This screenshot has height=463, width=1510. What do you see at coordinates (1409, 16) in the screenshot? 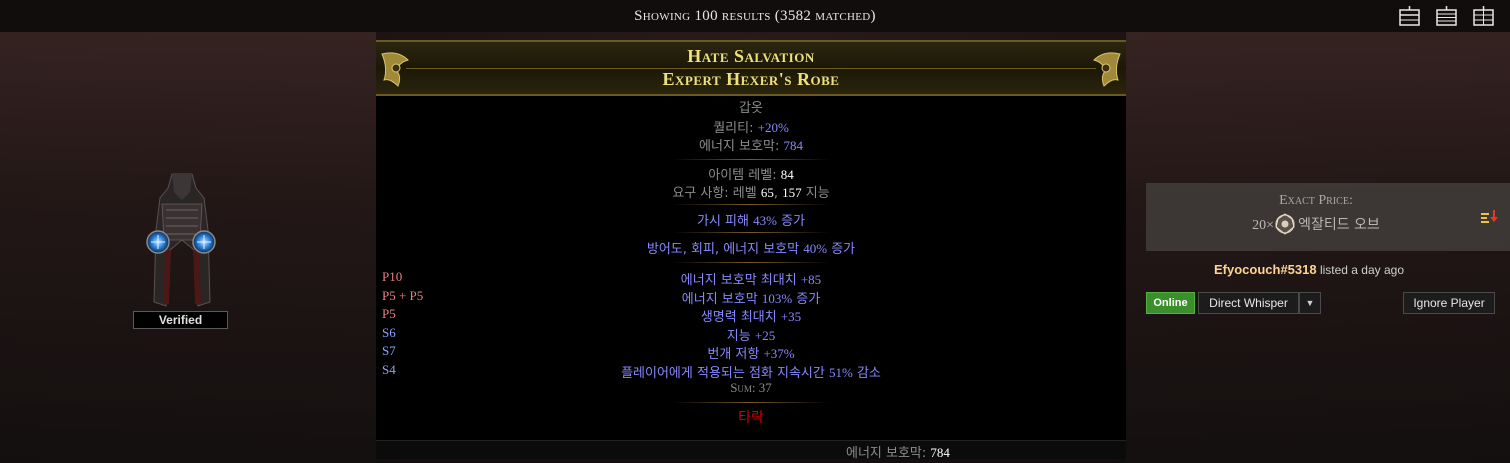
I see `layout-list-icon` at bounding box center [1409, 16].